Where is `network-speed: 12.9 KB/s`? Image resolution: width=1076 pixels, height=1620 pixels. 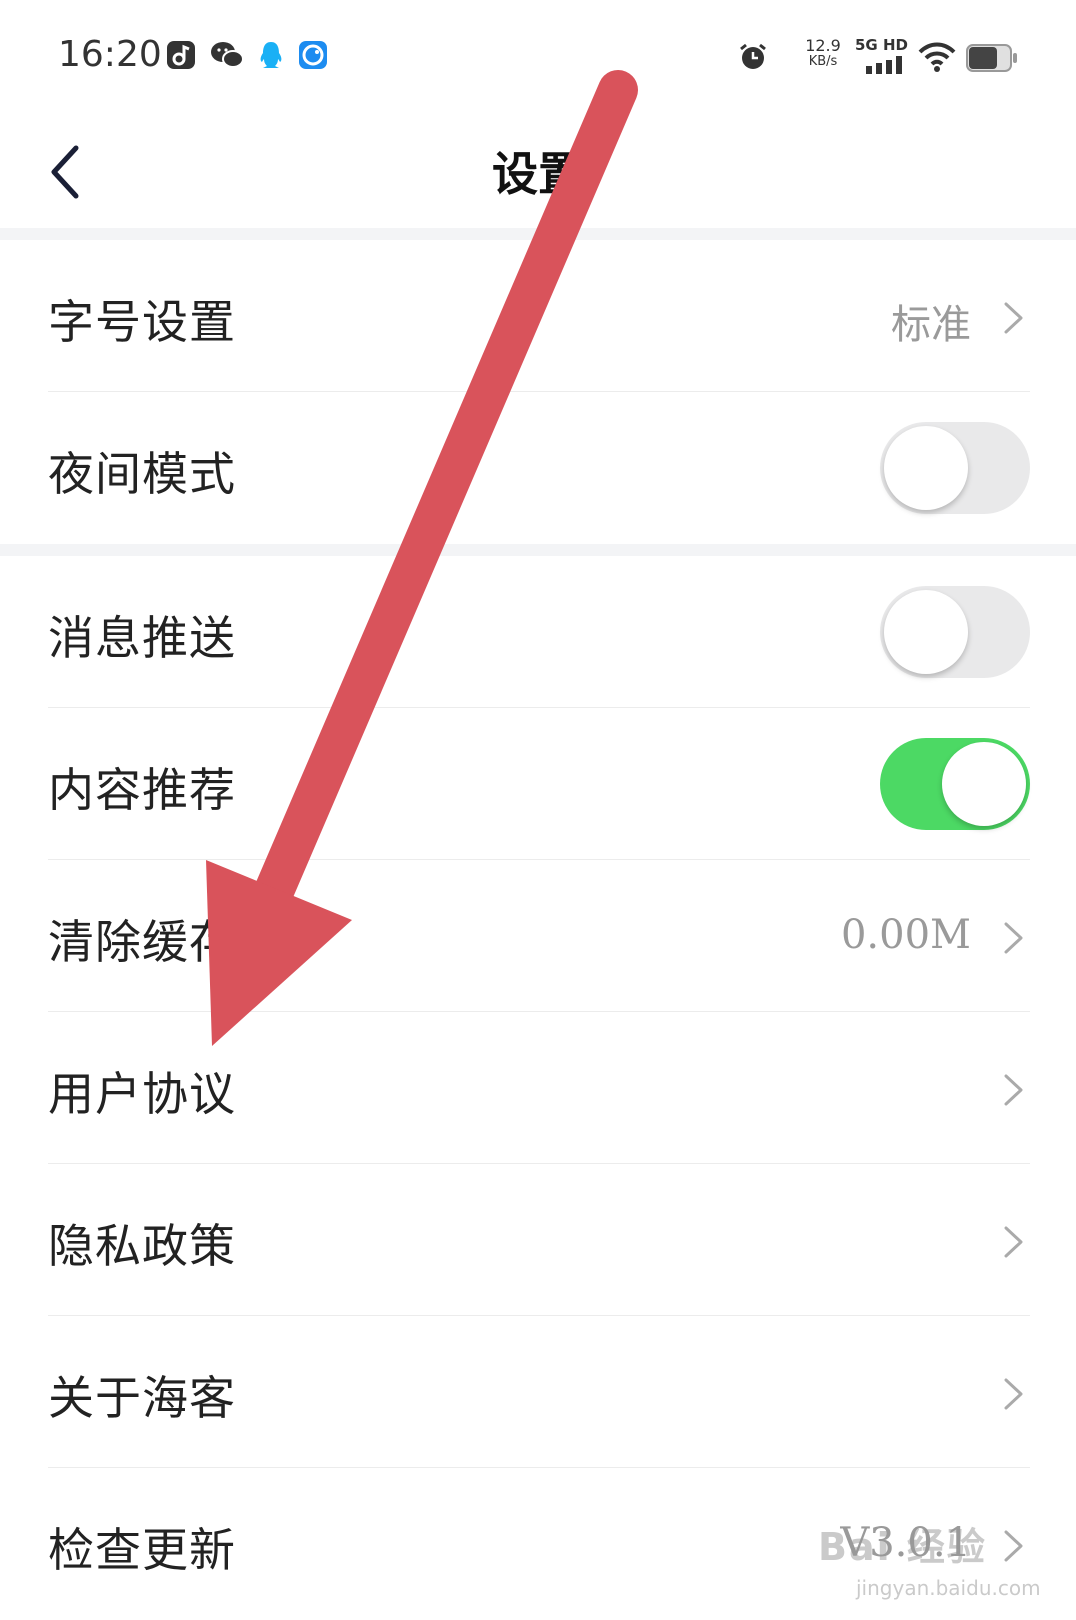 network-speed: 12.9 KB/s is located at coordinates (823, 54).